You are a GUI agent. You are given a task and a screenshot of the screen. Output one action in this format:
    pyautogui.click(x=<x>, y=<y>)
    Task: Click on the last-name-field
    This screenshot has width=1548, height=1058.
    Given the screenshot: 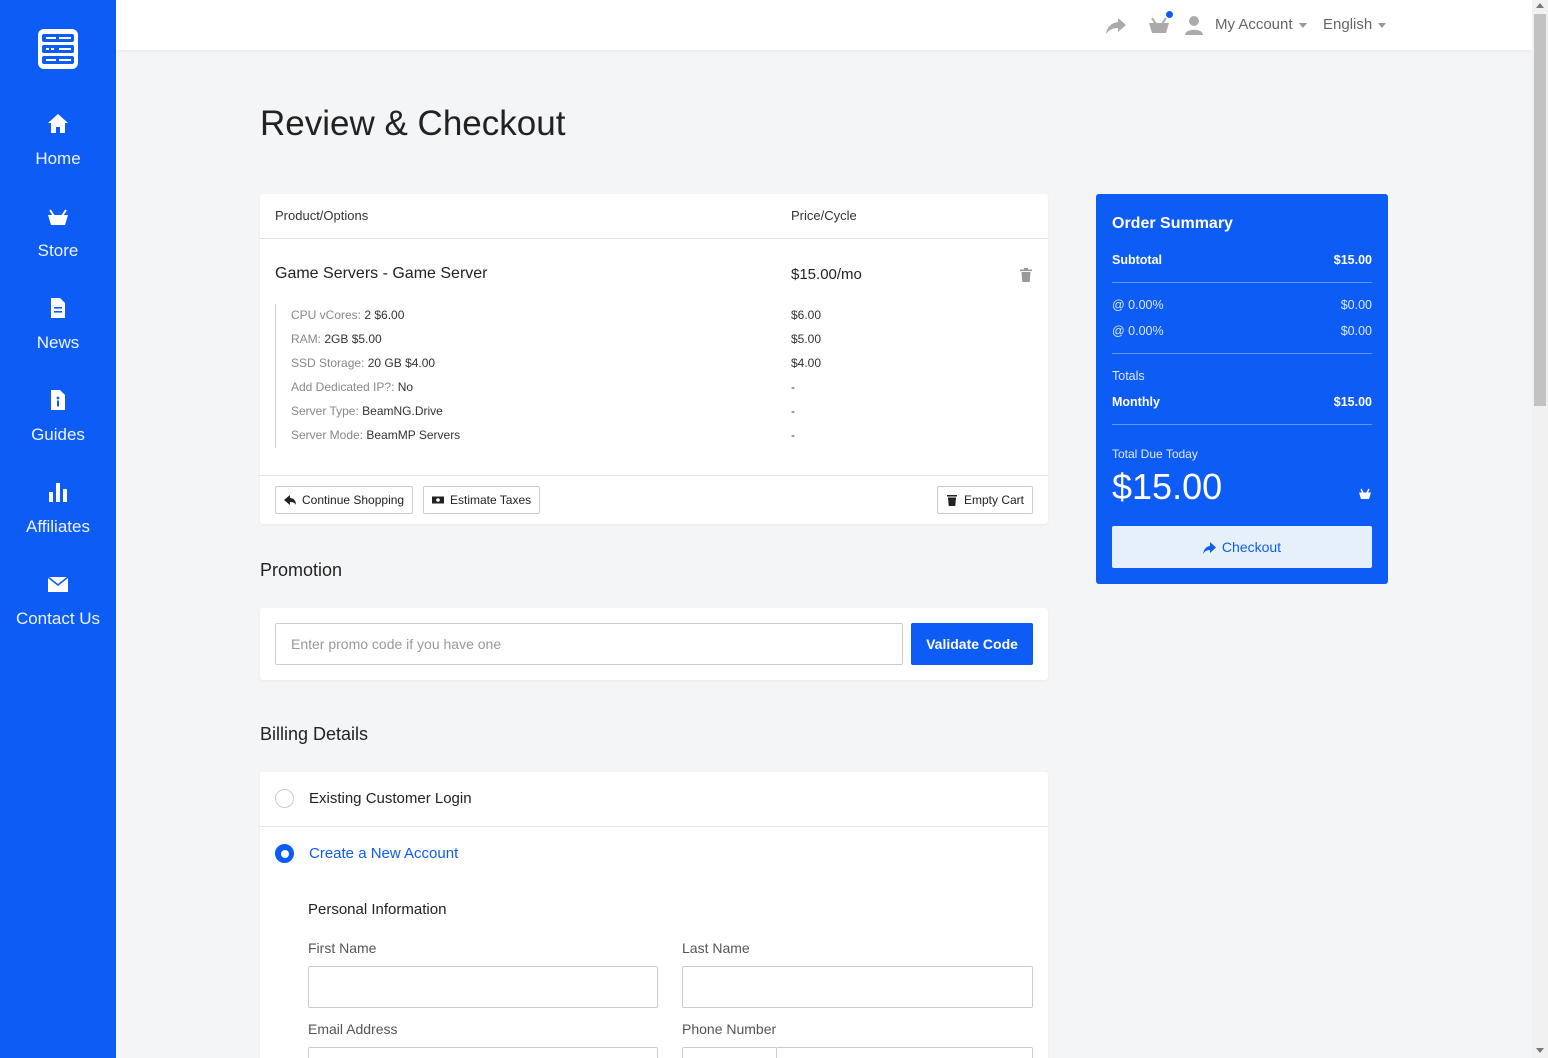 What is the action you would take?
    pyautogui.click(x=857, y=987)
    